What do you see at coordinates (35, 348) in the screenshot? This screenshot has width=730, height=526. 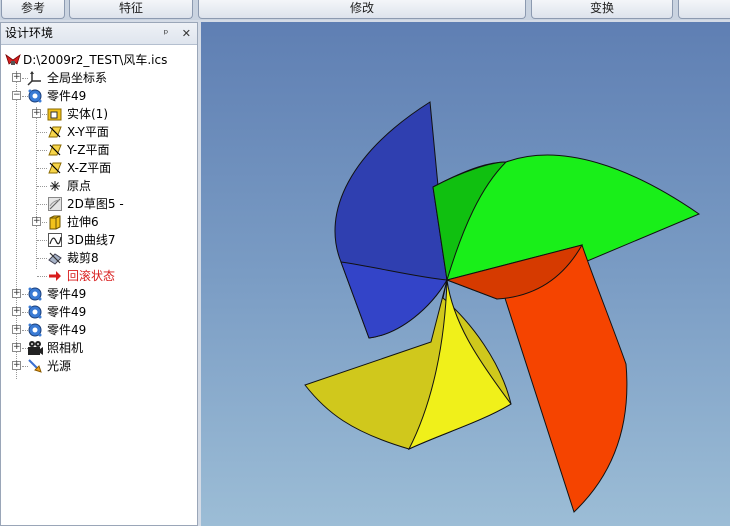 I see `camera-icon` at bounding box center [35, 348].